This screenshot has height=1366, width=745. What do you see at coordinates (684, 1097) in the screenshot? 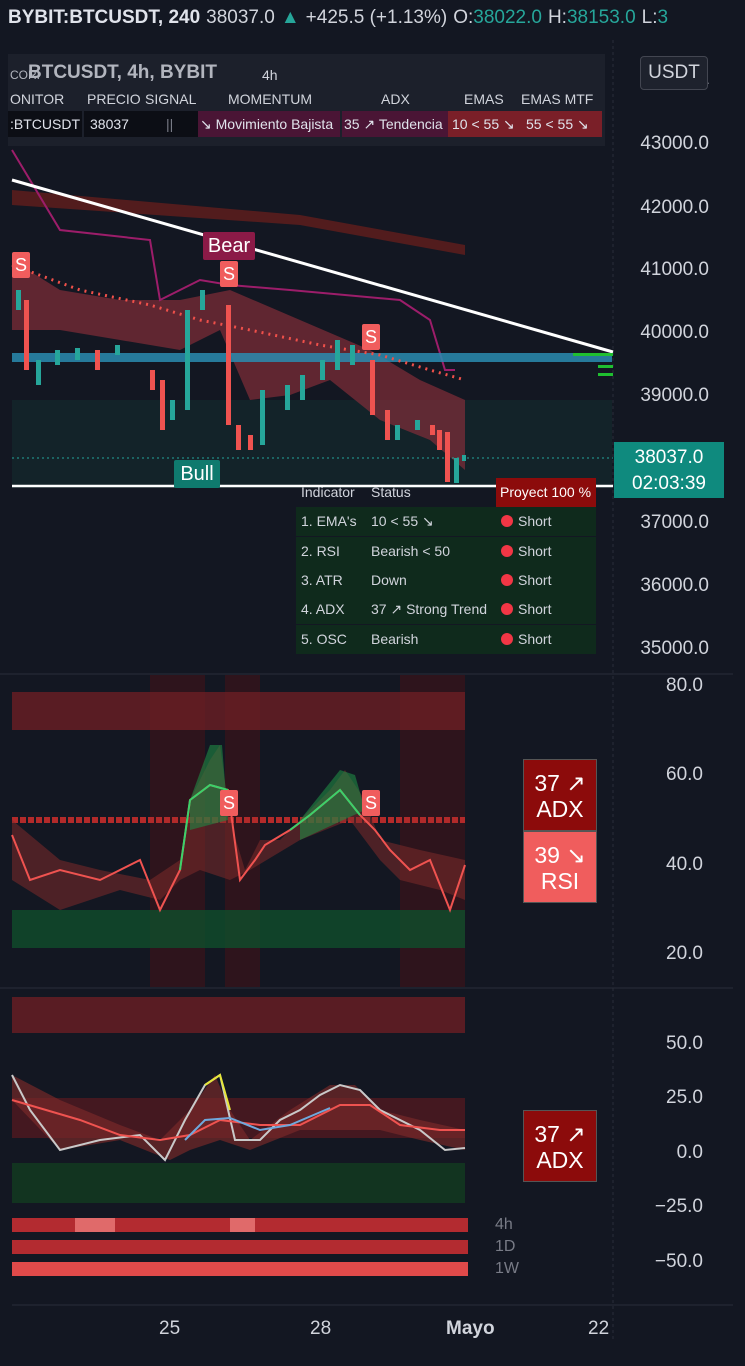
I see `osc-tick: 25.0` at bounding box center [684, 1097].